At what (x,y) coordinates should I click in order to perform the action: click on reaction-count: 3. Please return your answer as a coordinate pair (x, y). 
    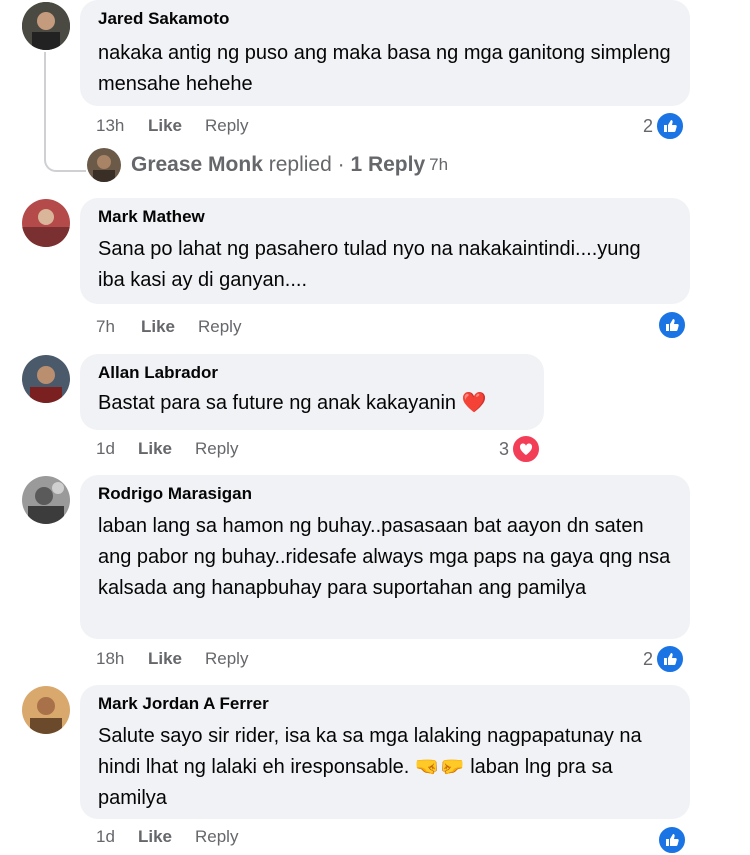
    Looking at the image, I should click on (504, 448).